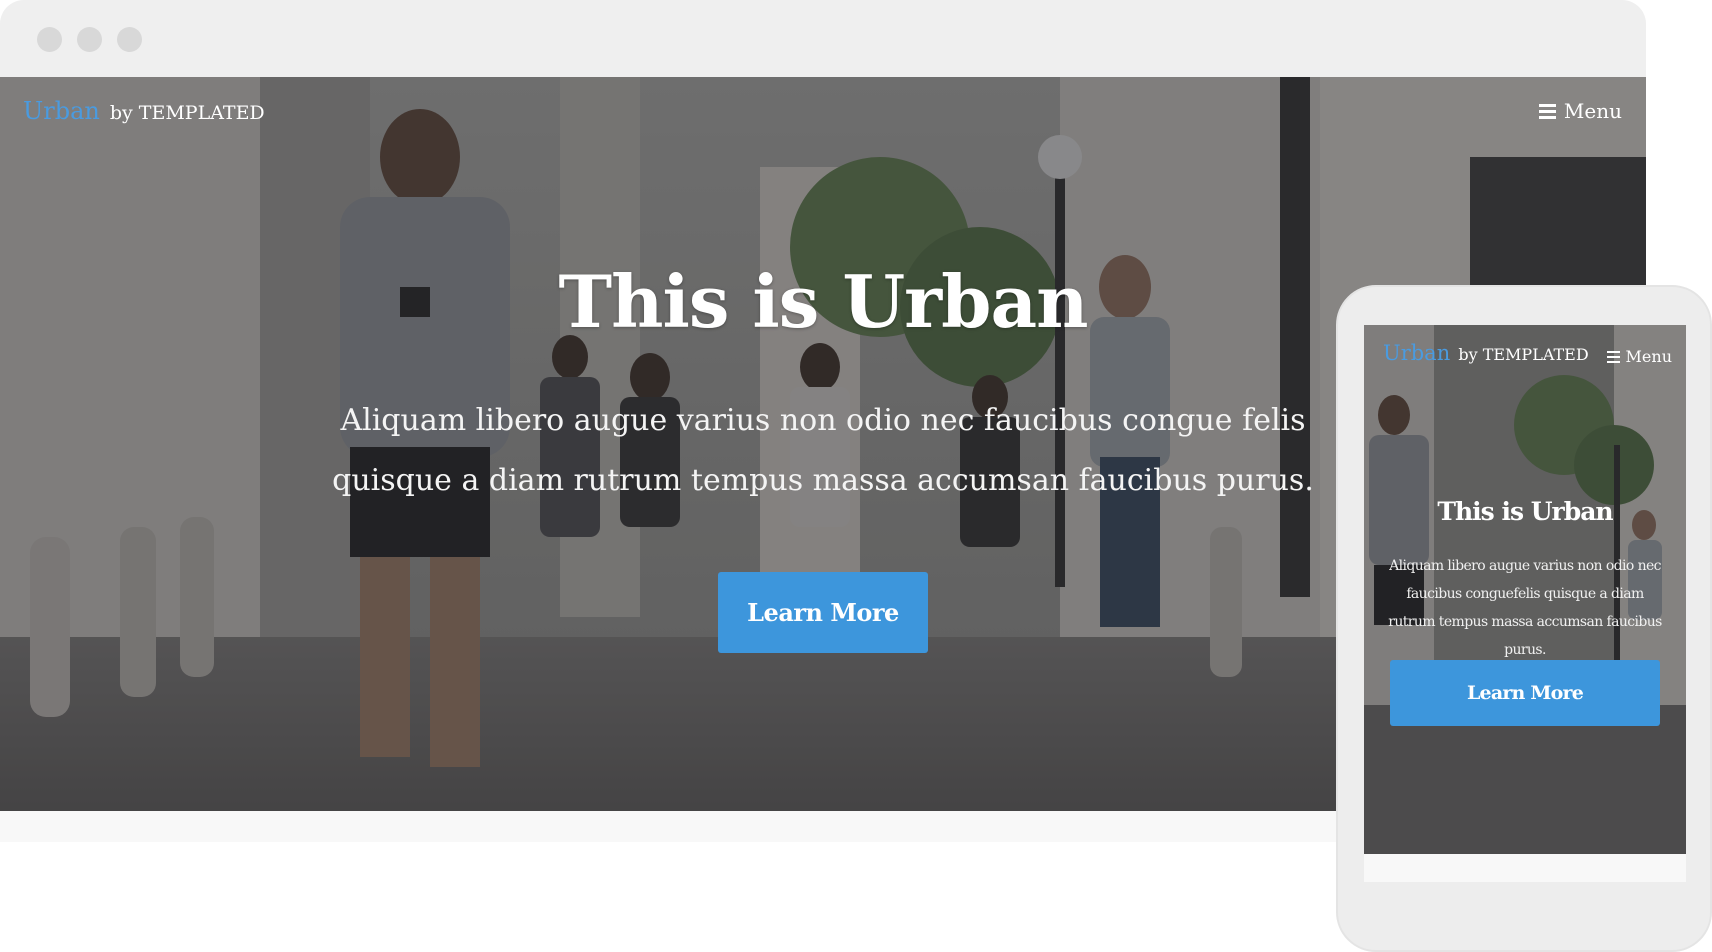  Describe the element at coordinates (1648, 356) in the screenshot. I see `mobile-menu-label: Menu` at that location.